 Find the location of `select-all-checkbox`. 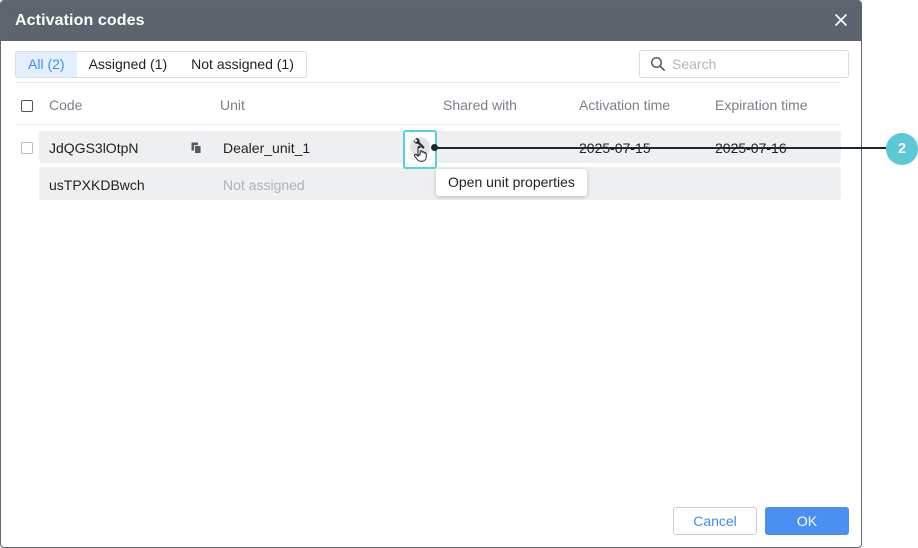

select-all-checkbox is located at coordinates (27, 106).